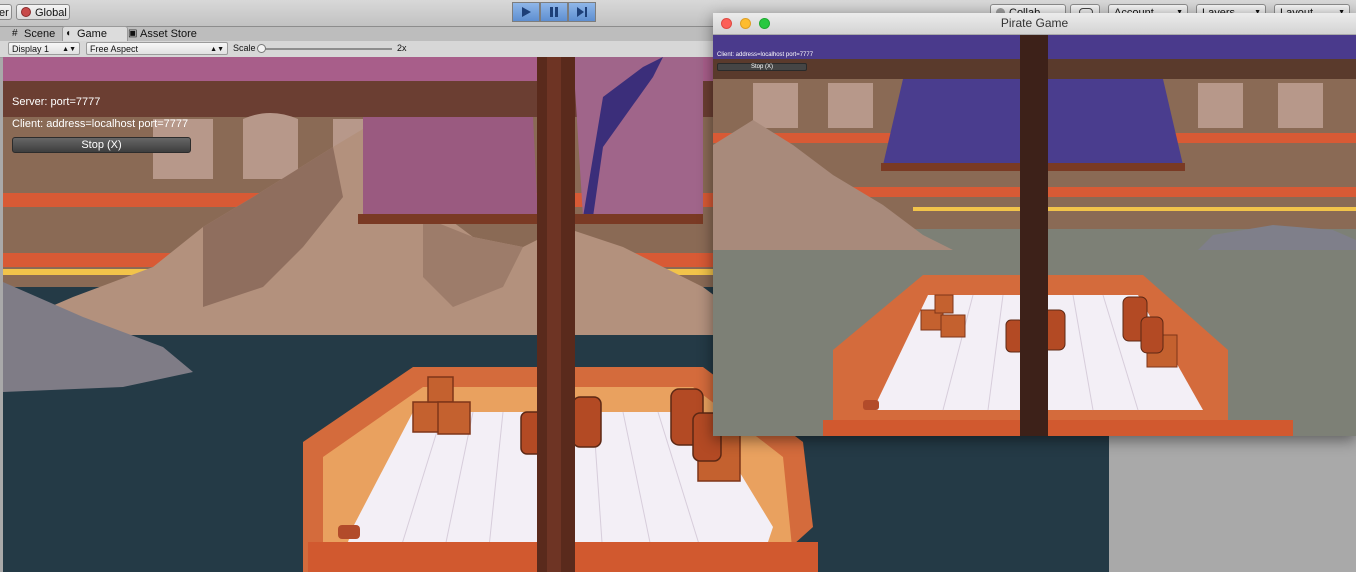  What do you see at coordinates (51, 13) in the screenshot?
I see `global-toggle-label: Global` at bounding box center [51, 13].